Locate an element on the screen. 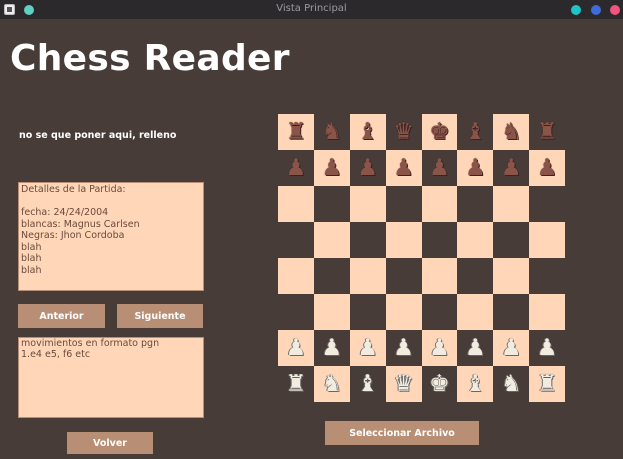  board-square-b3 is located at coordinates (331, 312).